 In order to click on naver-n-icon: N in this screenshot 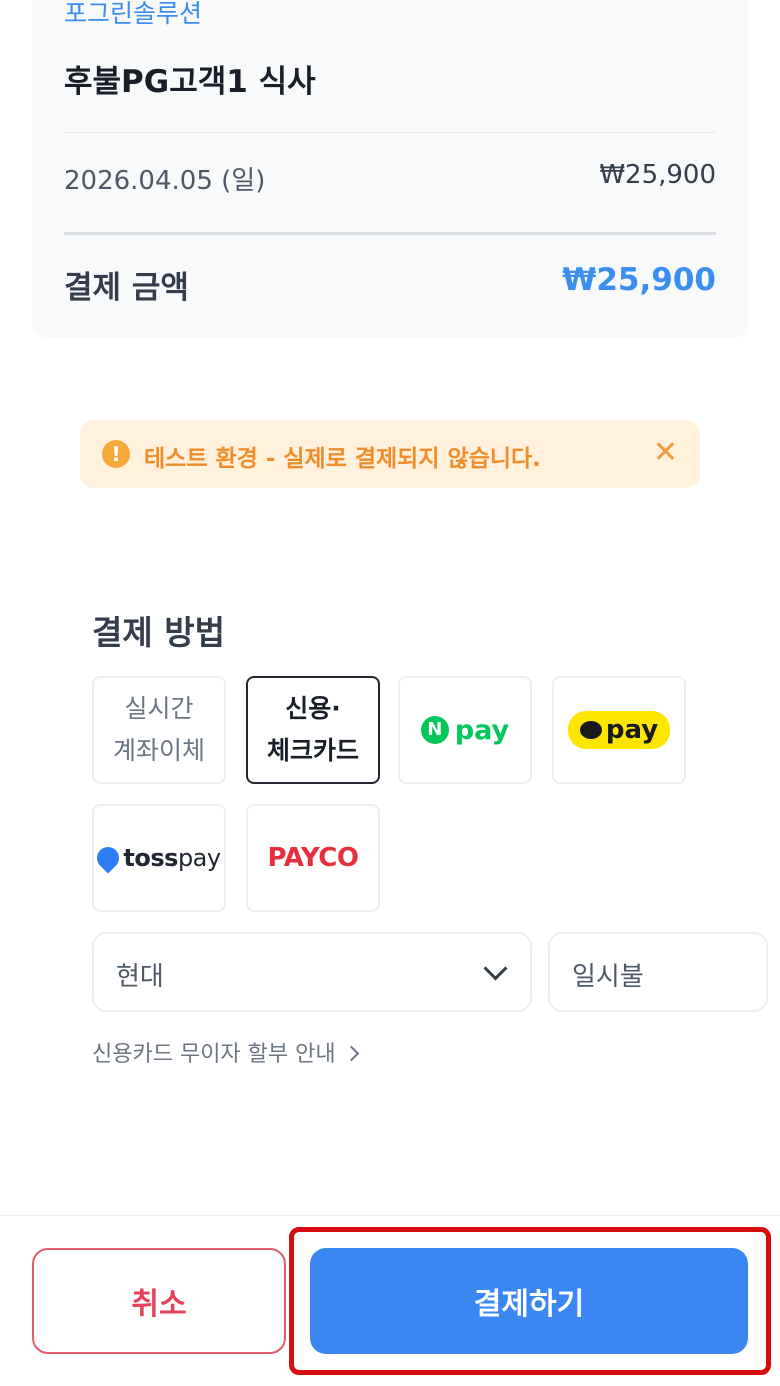, I will do `click(434, 730)`.